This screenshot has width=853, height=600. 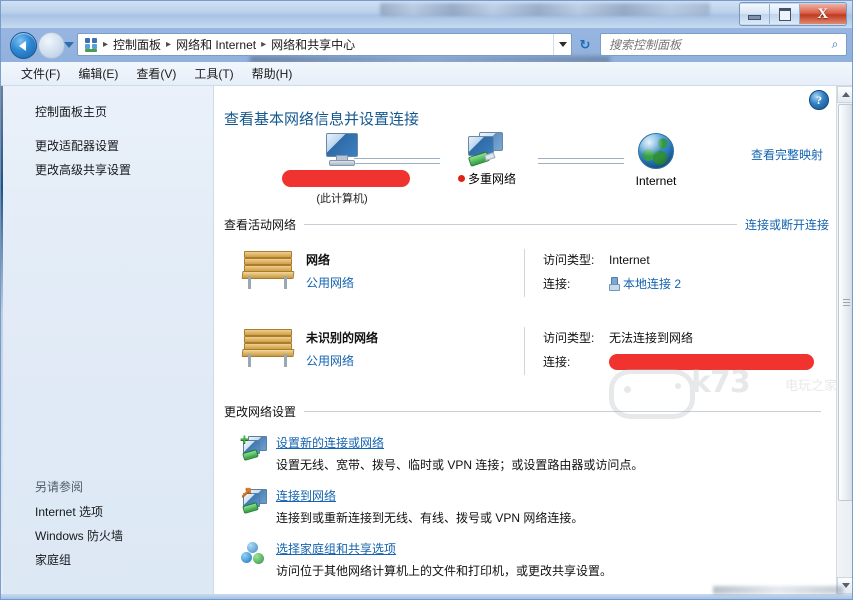 I want to click on computer-name-redacted, so click(x=346, y=180).